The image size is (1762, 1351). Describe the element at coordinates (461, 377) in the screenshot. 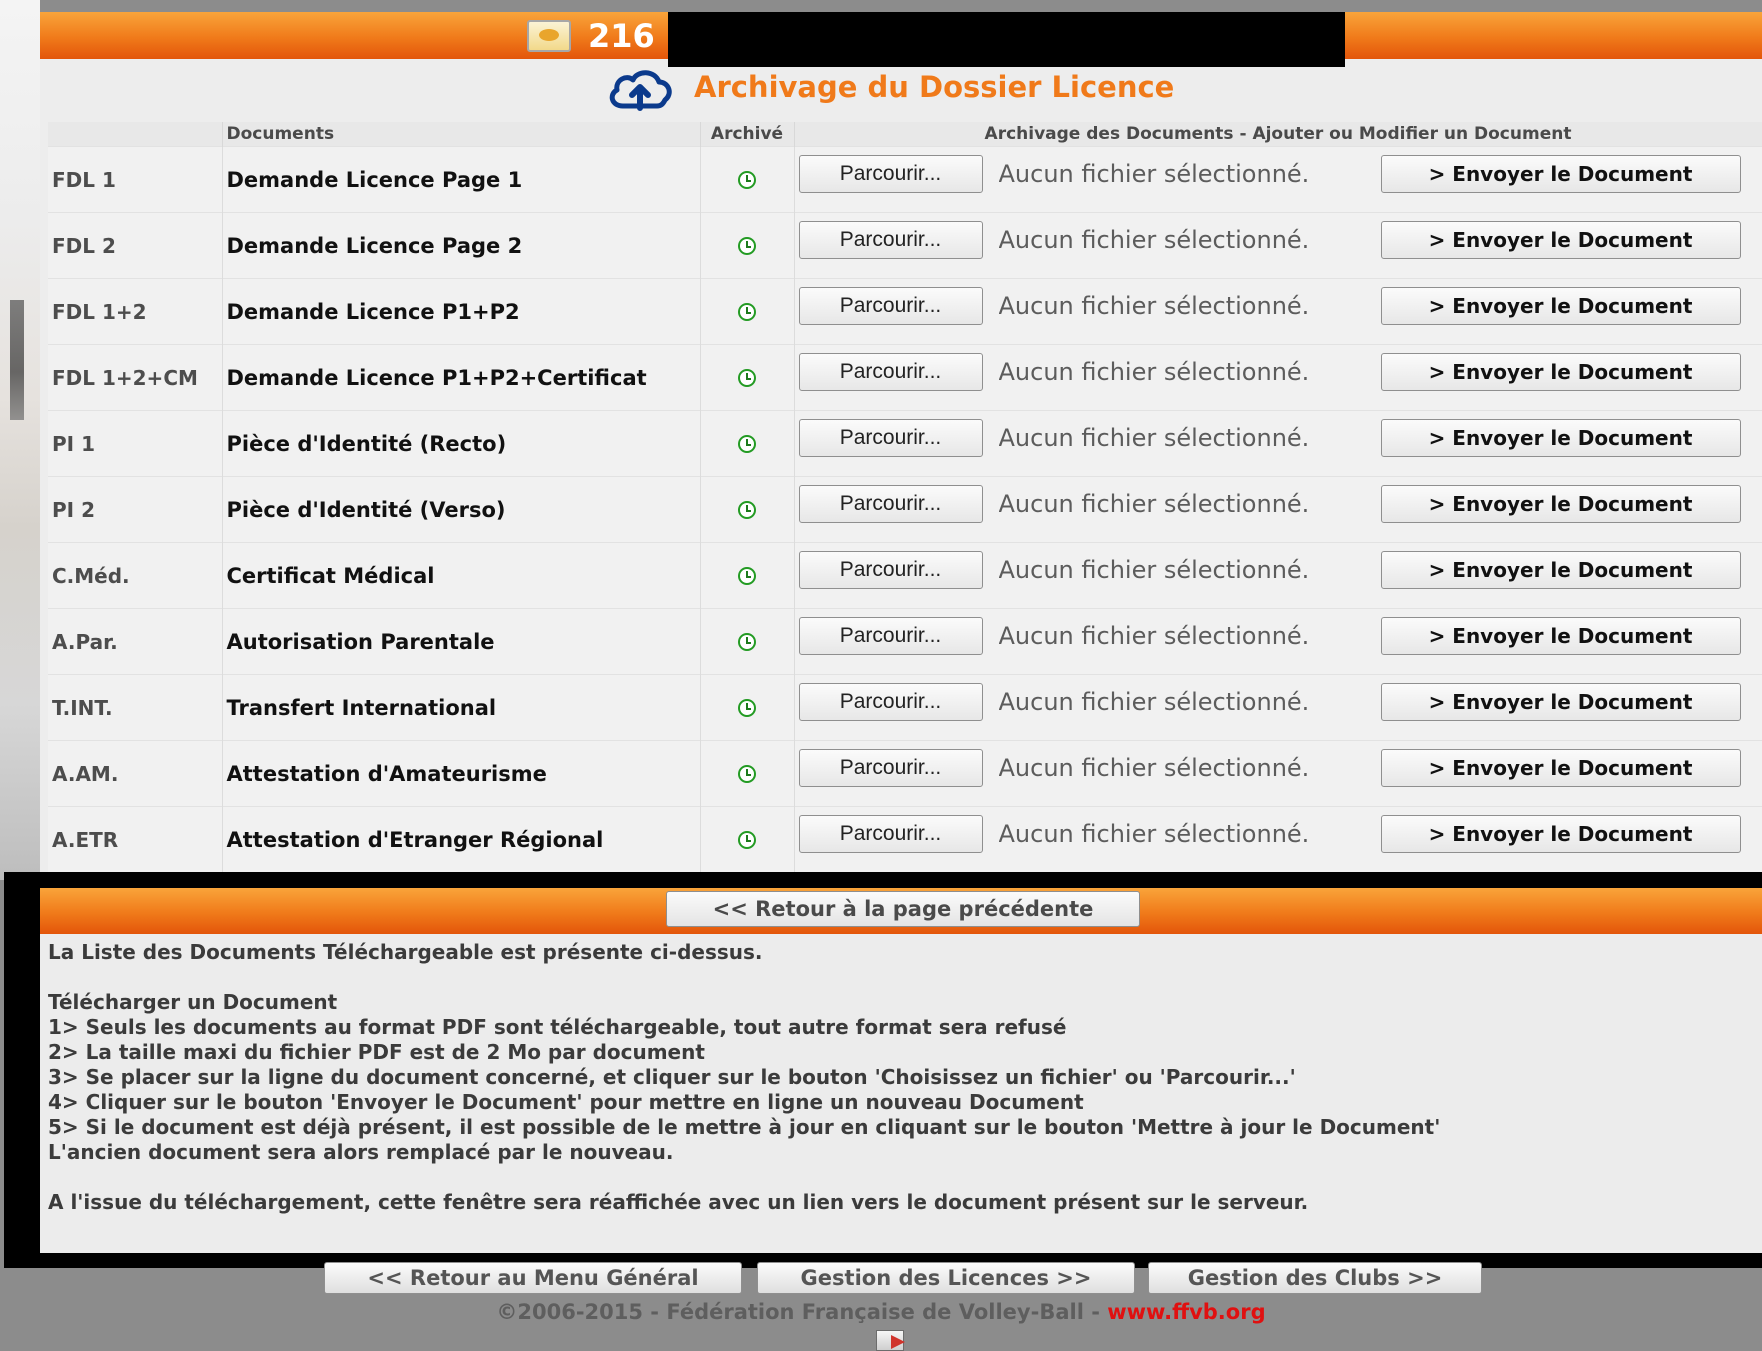

I see `document-label: Demande Licence P1+P2+Certificat` at that location.